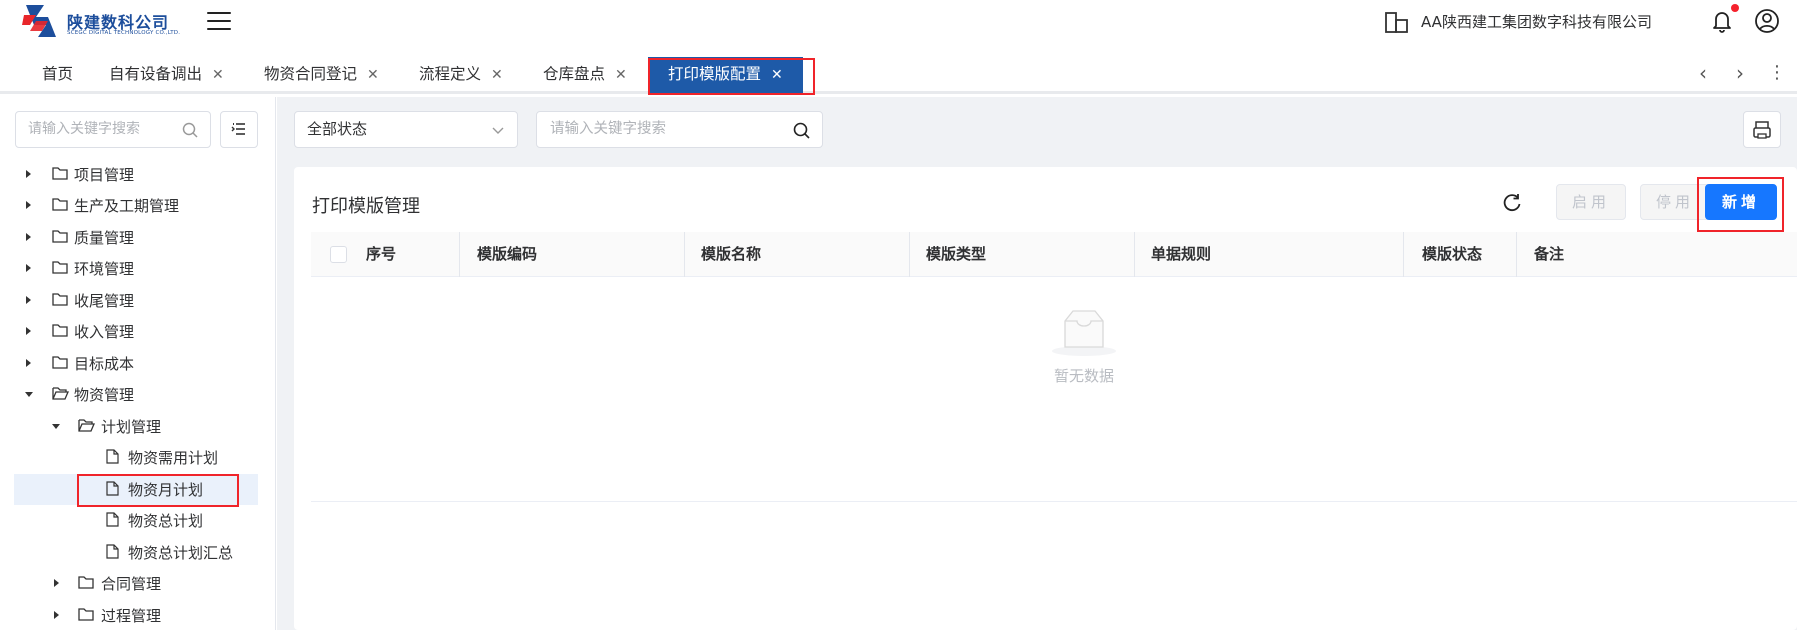 The width and height of the screenshot is (1797, 631). Describe the element at coordinates (406, 129) in the screenshot. I see `status-filter-select: 全部状态` at that location.